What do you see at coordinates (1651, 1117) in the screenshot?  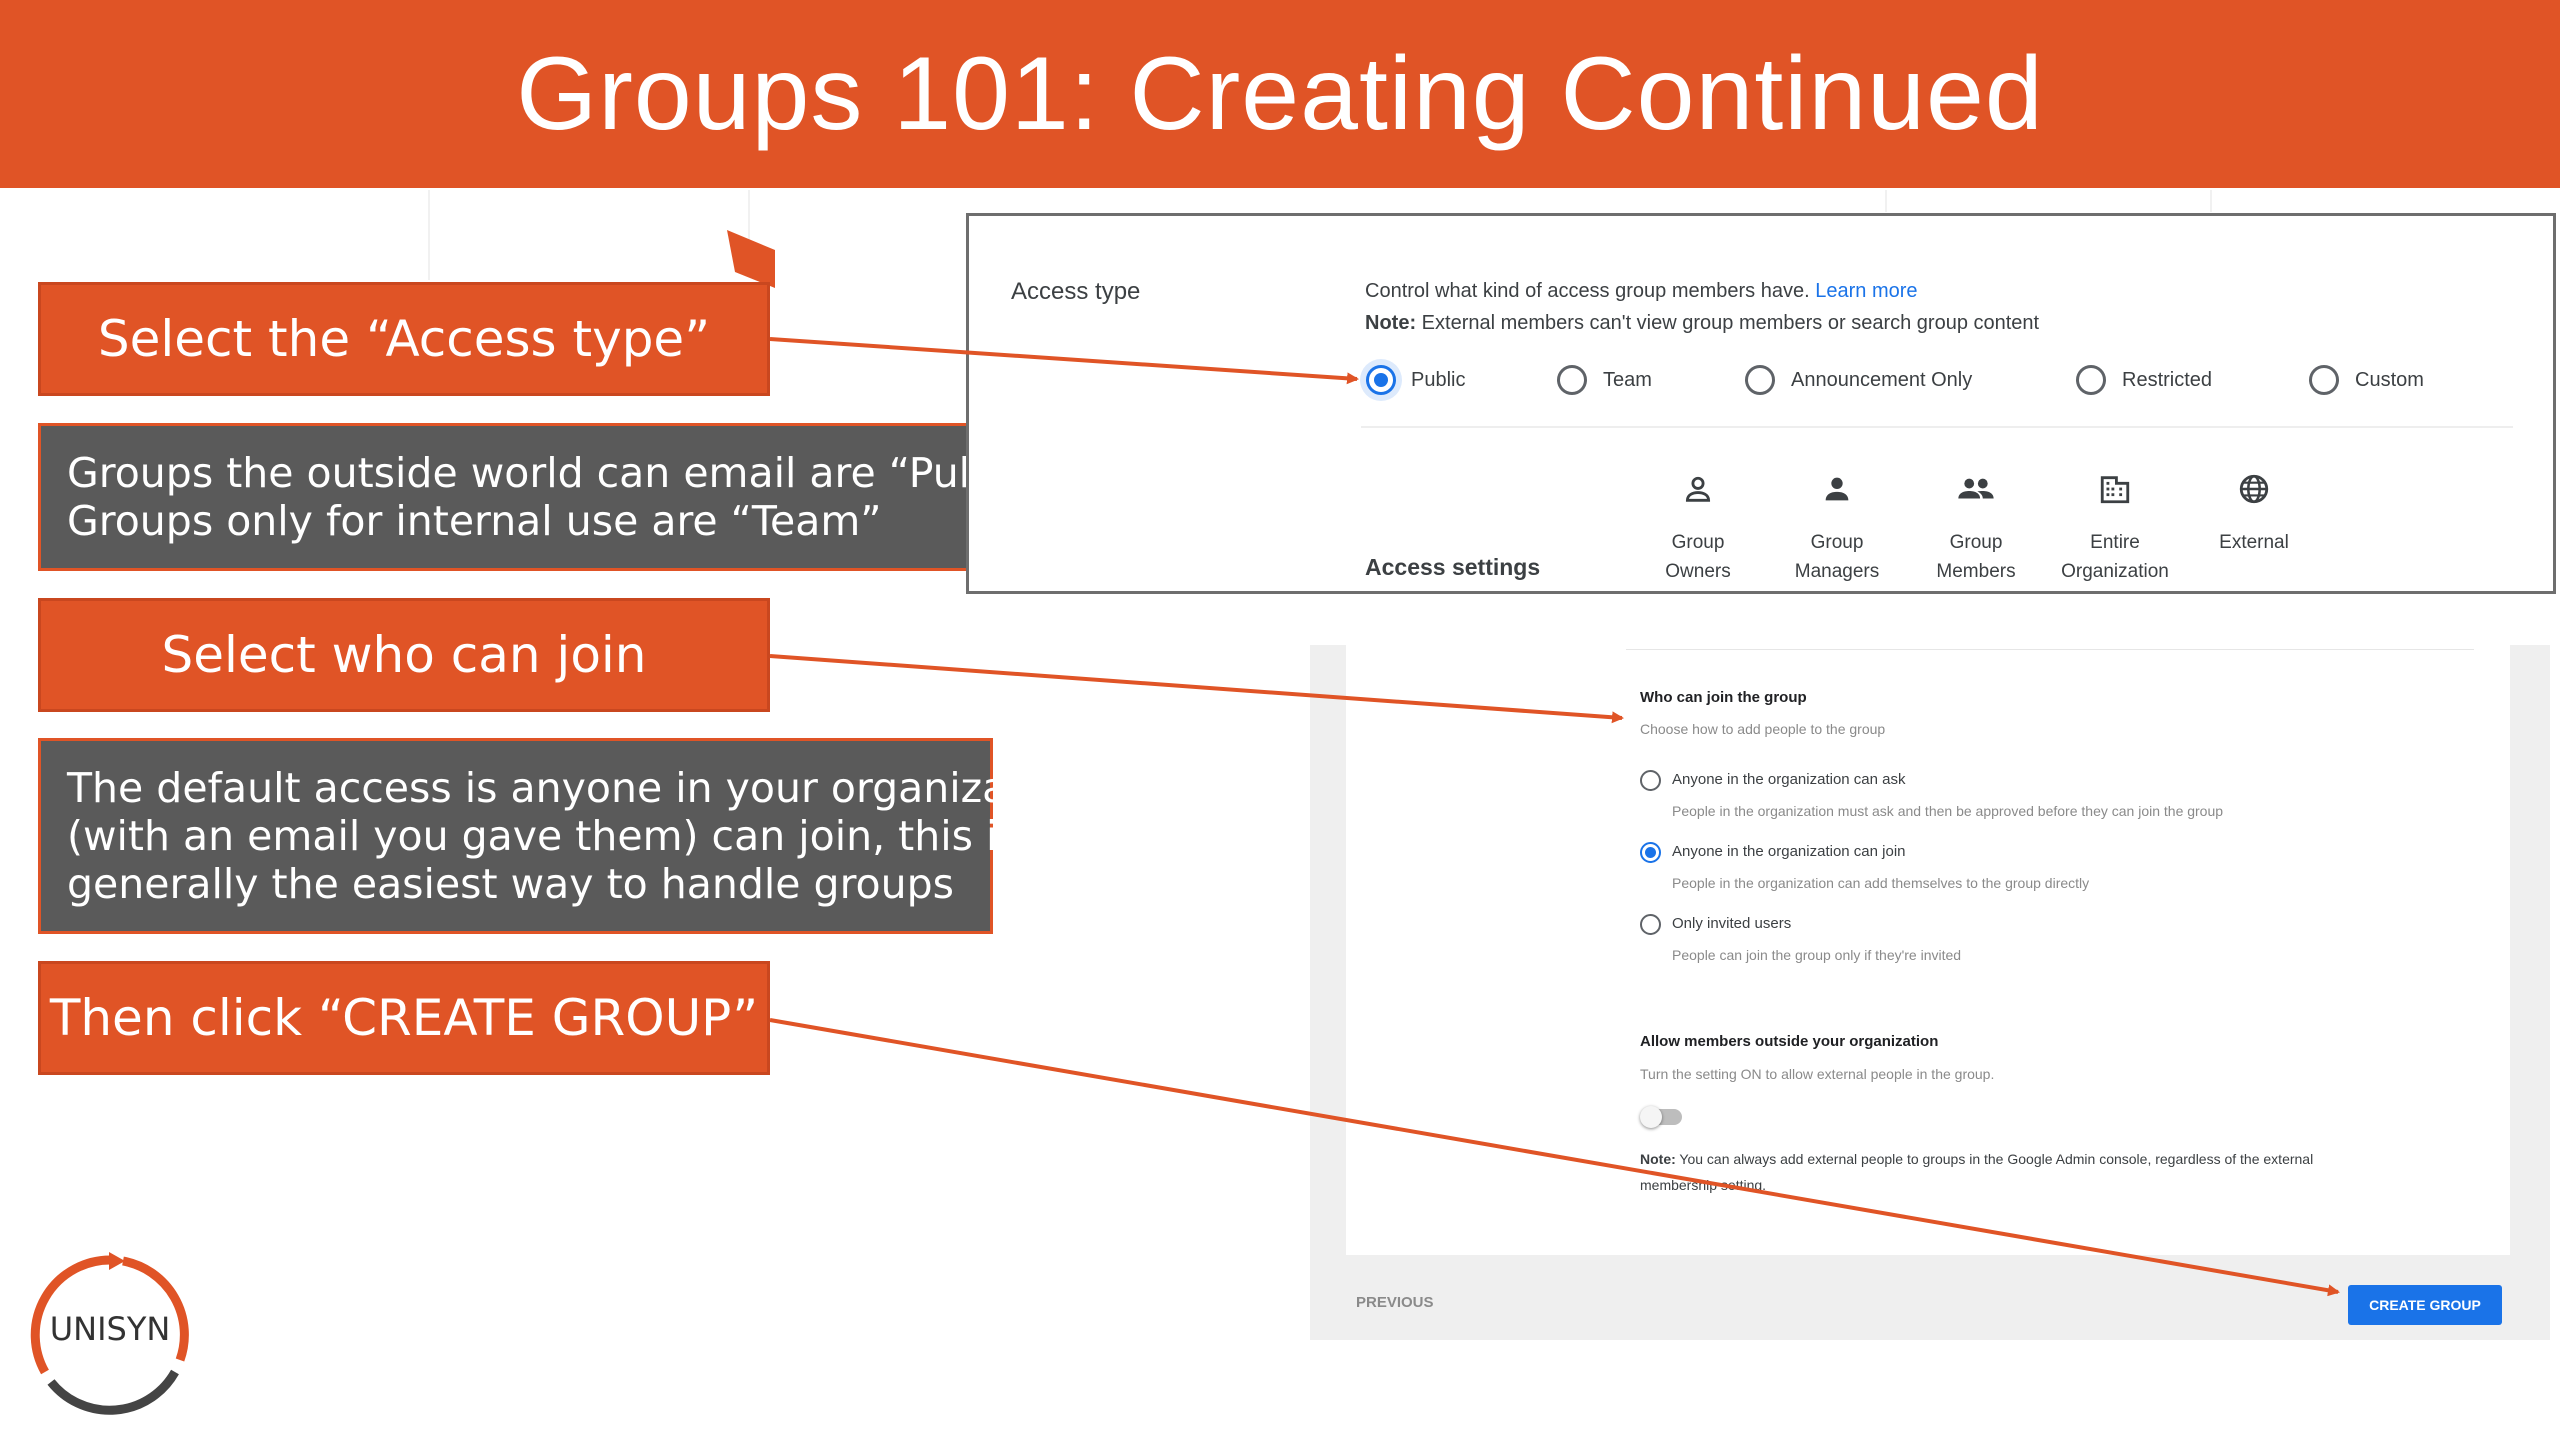 I see `toggle-knob` at bounding box center [1651, 1117].